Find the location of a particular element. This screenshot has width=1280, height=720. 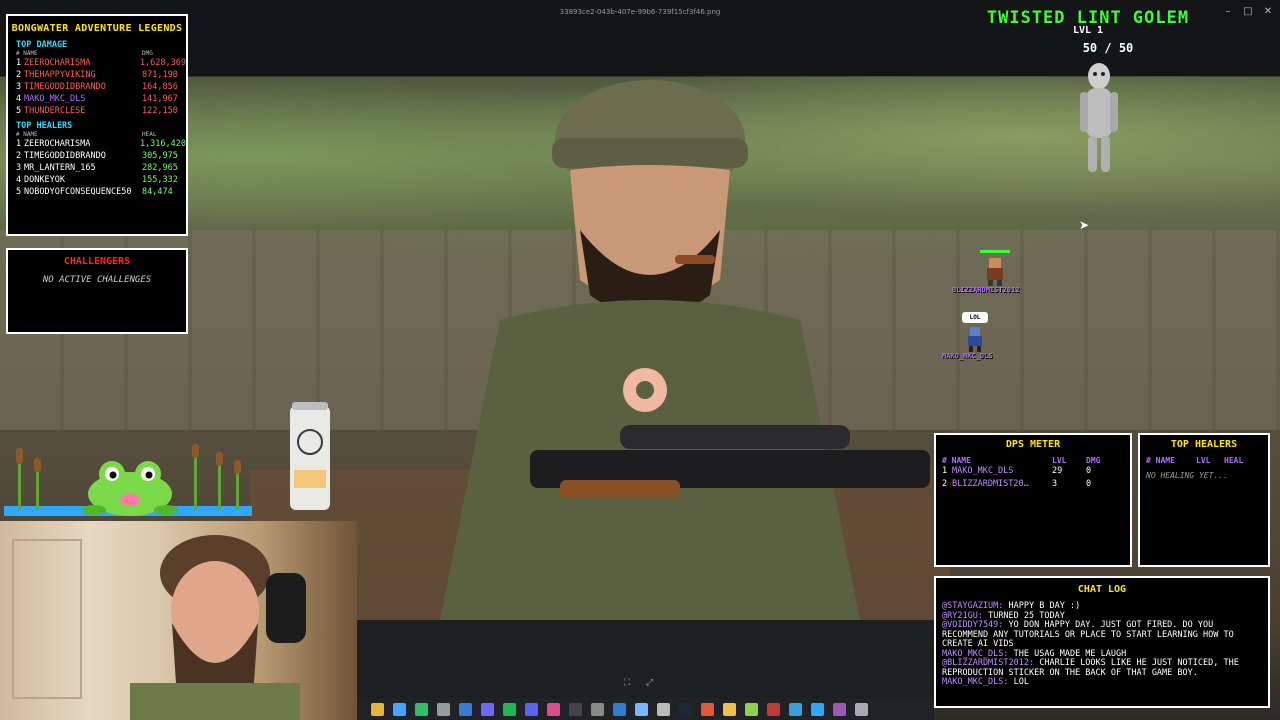

chat-text: LOL is located at coordinates (1021, 682).